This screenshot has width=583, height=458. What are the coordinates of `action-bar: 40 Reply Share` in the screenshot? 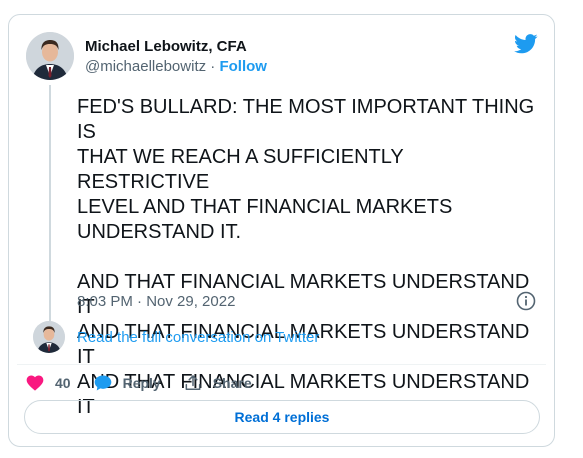 It's located at (149, 383).